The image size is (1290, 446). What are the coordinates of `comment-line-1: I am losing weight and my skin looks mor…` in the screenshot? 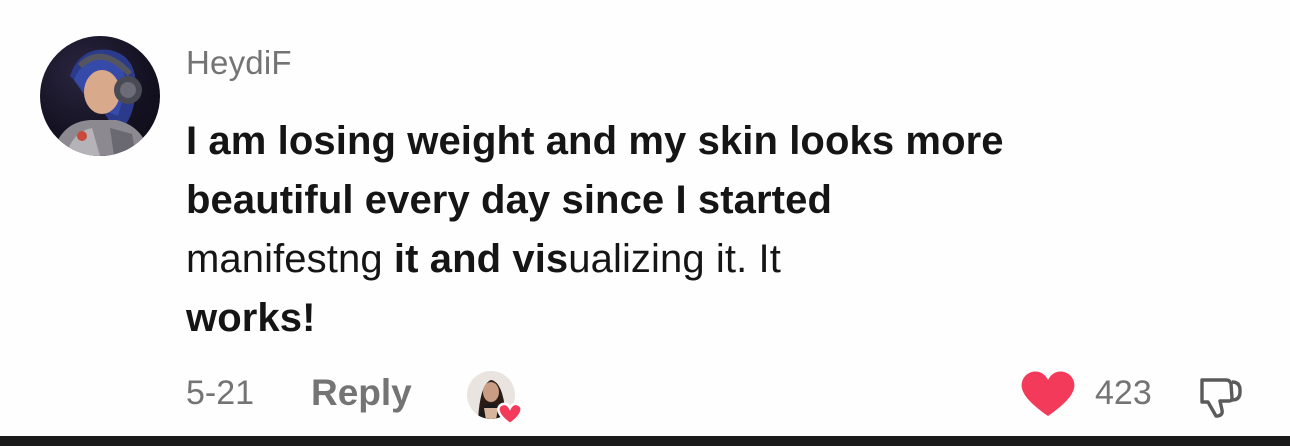 It's located at (595, 141).